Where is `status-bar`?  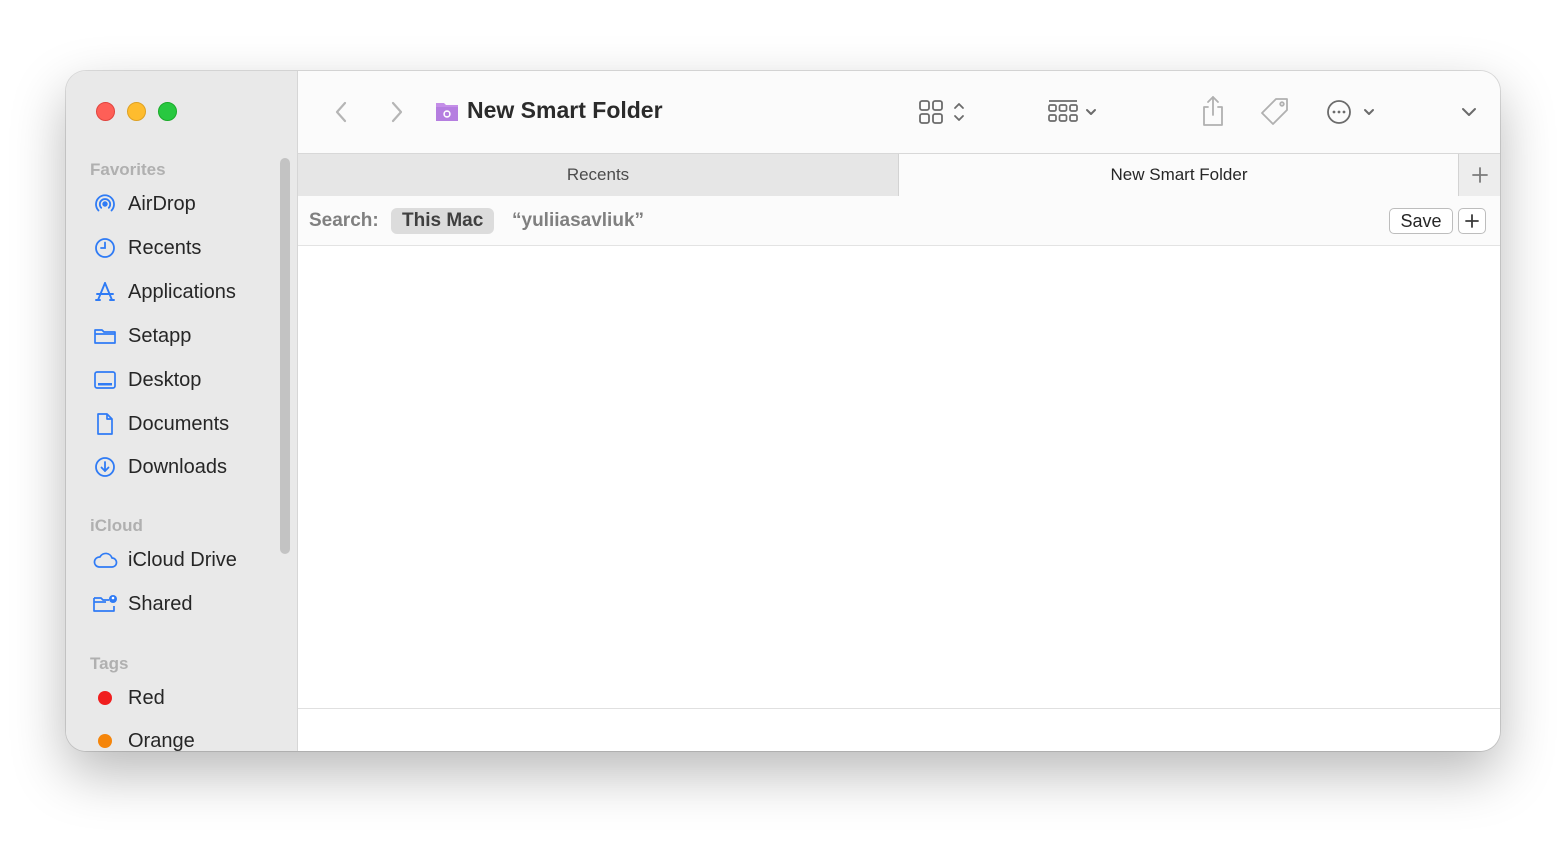
status-bar is located at coordinates (899, 729).